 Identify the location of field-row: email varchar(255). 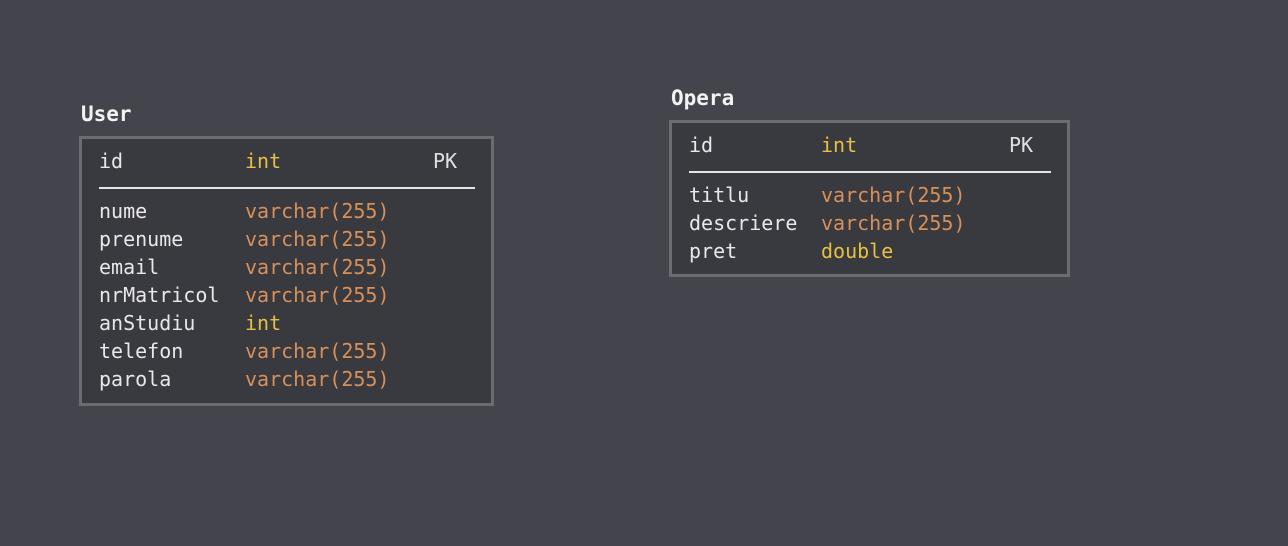
(289, 267).